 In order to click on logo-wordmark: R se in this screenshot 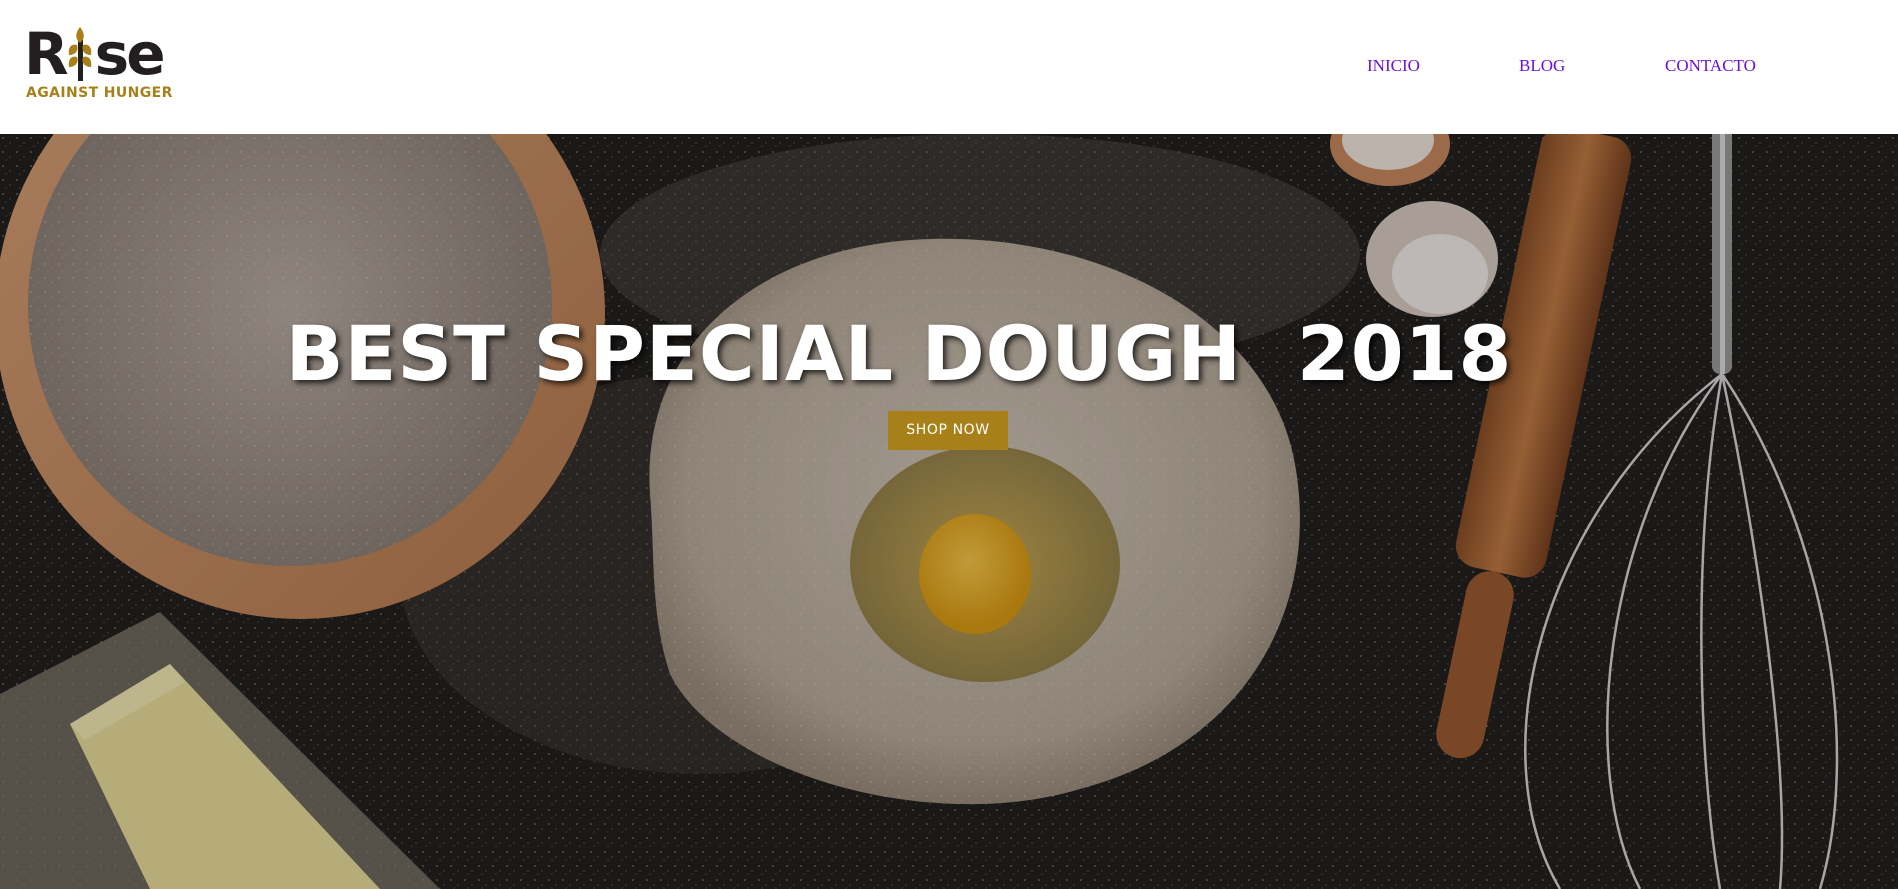, I will do `click(95, 54)`.